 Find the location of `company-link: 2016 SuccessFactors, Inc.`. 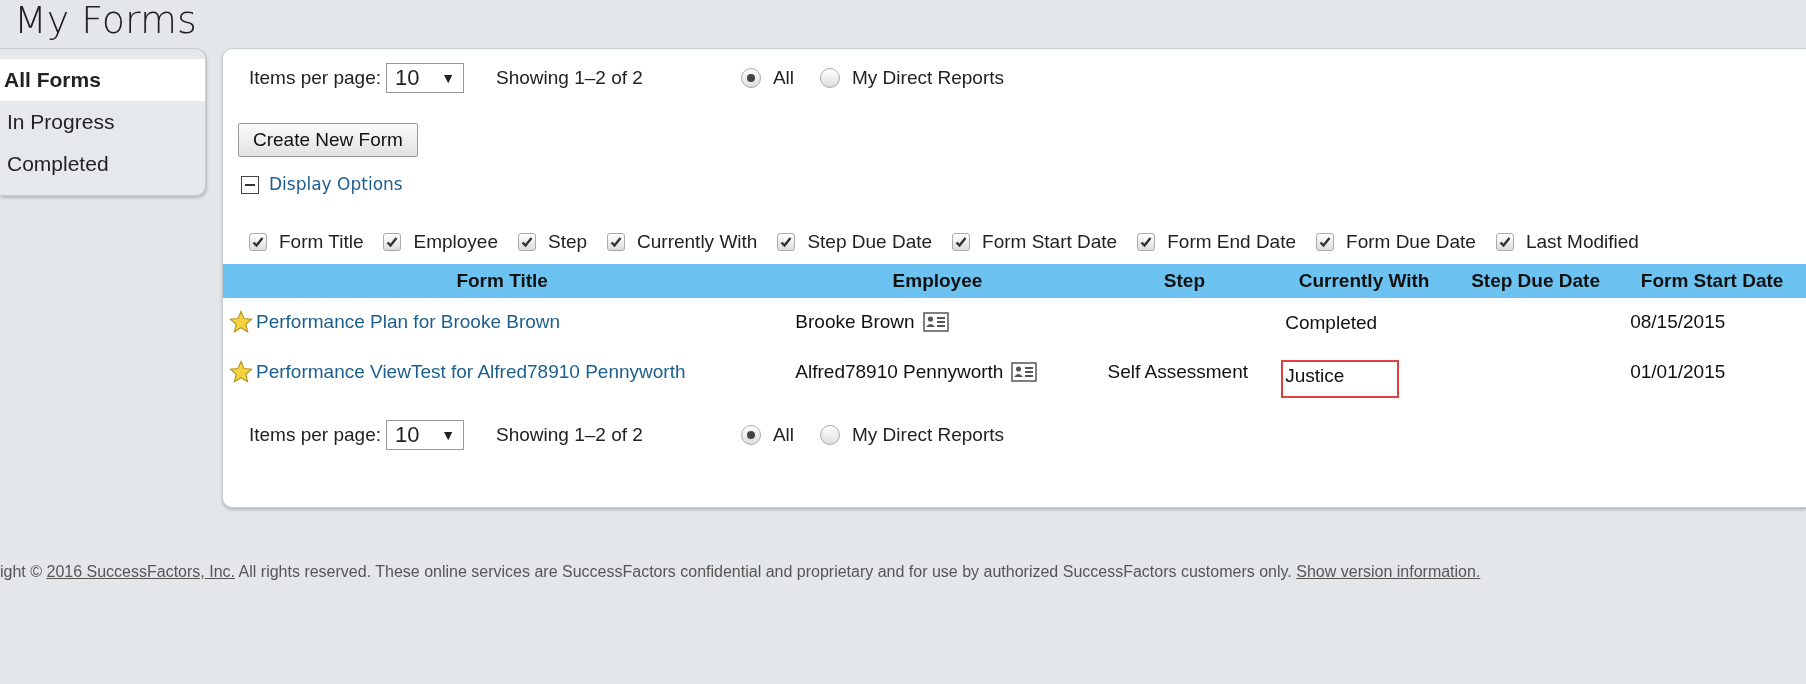

company-link: 2016 SuccessFactors, Inc. is located at coordinates (140, 571).